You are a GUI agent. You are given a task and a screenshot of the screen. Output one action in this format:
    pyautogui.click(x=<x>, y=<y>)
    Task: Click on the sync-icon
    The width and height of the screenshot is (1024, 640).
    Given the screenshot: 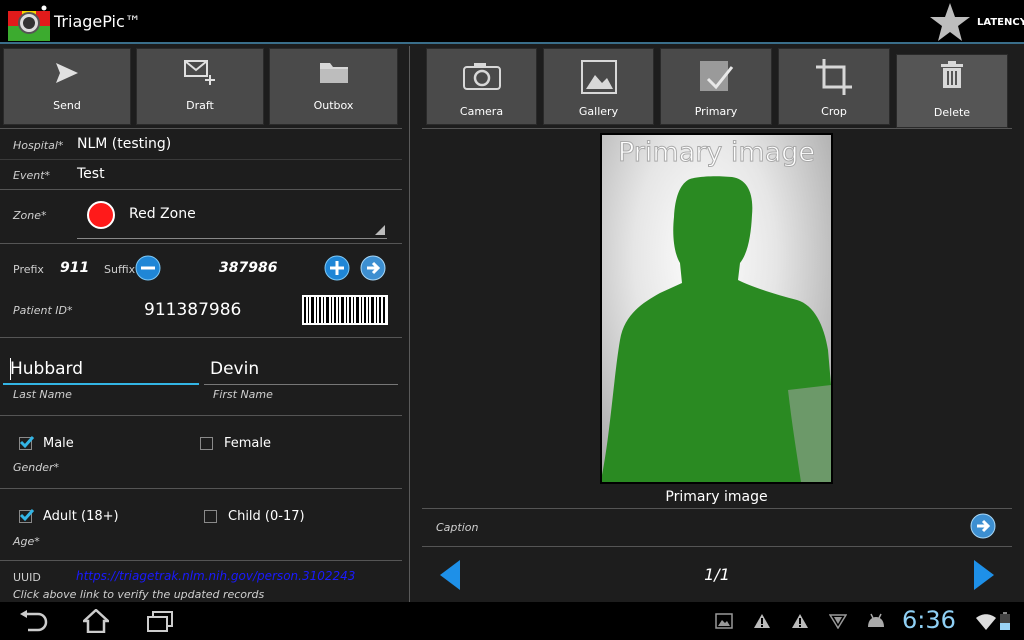 What is the action you would take?
    pyautogui.click(x=838, y=621)
    